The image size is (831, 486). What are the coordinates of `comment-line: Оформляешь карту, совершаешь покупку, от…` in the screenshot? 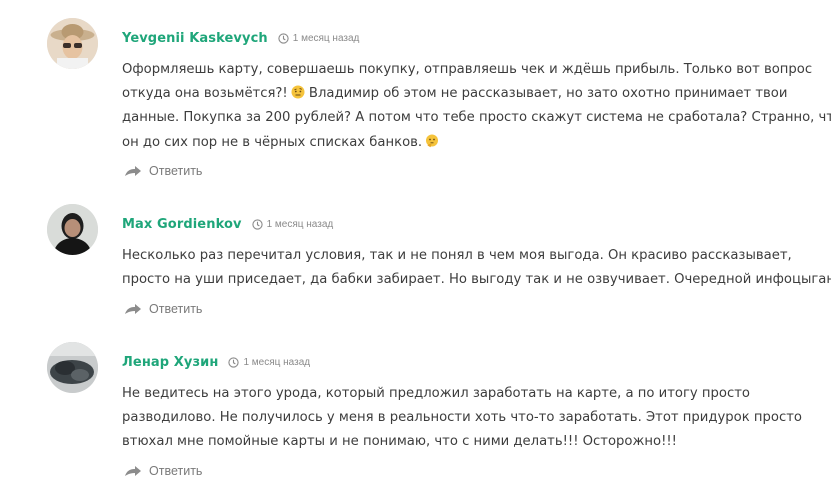 It's located at (467, 69).